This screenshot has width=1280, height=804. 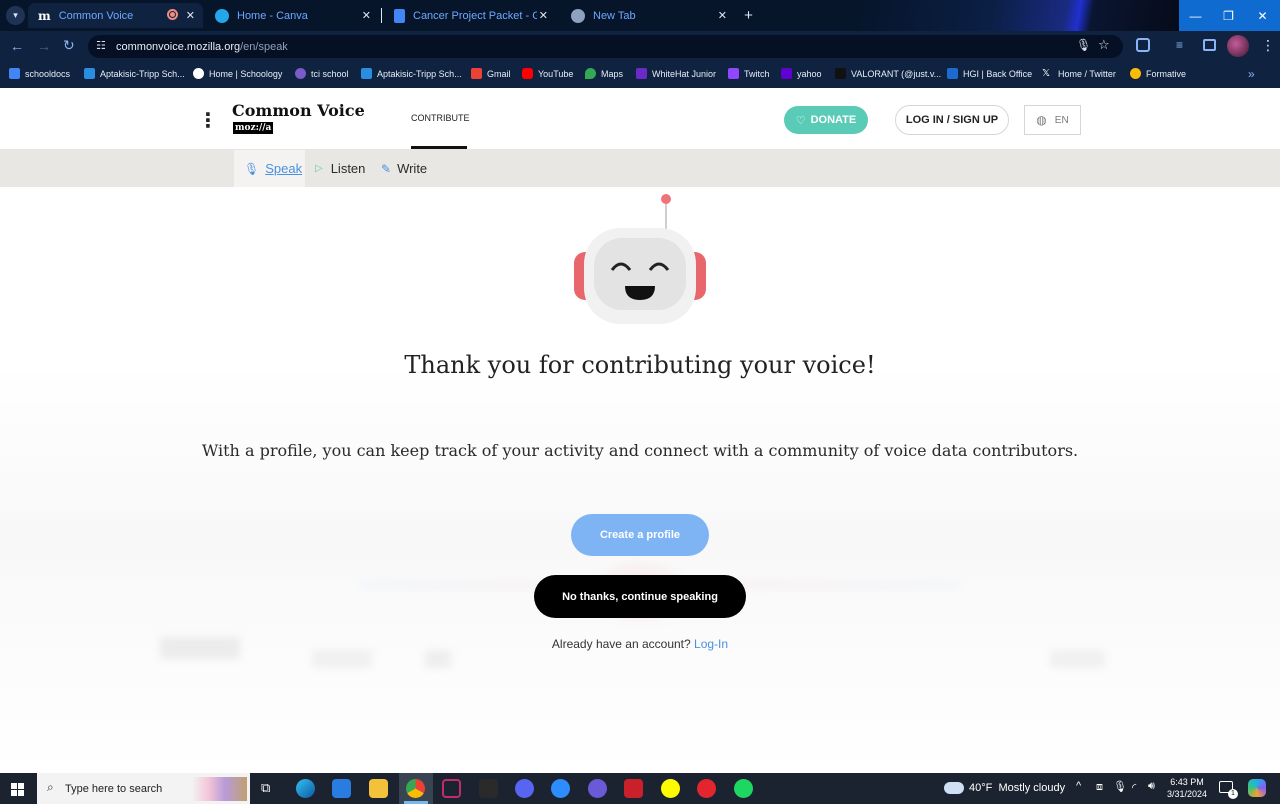 I want to click on subnav-label: Write, so click(x=412, y=168).